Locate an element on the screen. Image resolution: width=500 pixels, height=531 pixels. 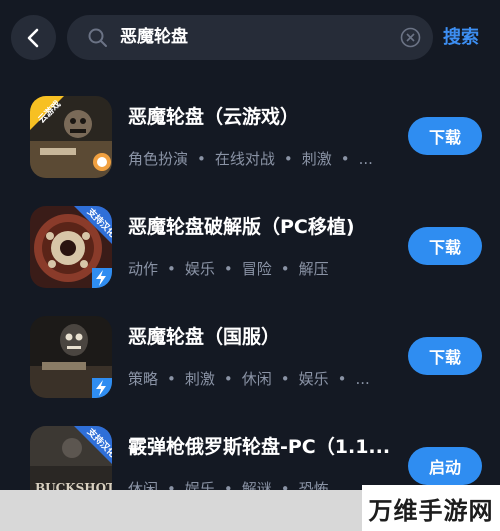
game-tags: 动作 • 娱乐 • 冒险 • 解压 is located at coordinates (260, 268).